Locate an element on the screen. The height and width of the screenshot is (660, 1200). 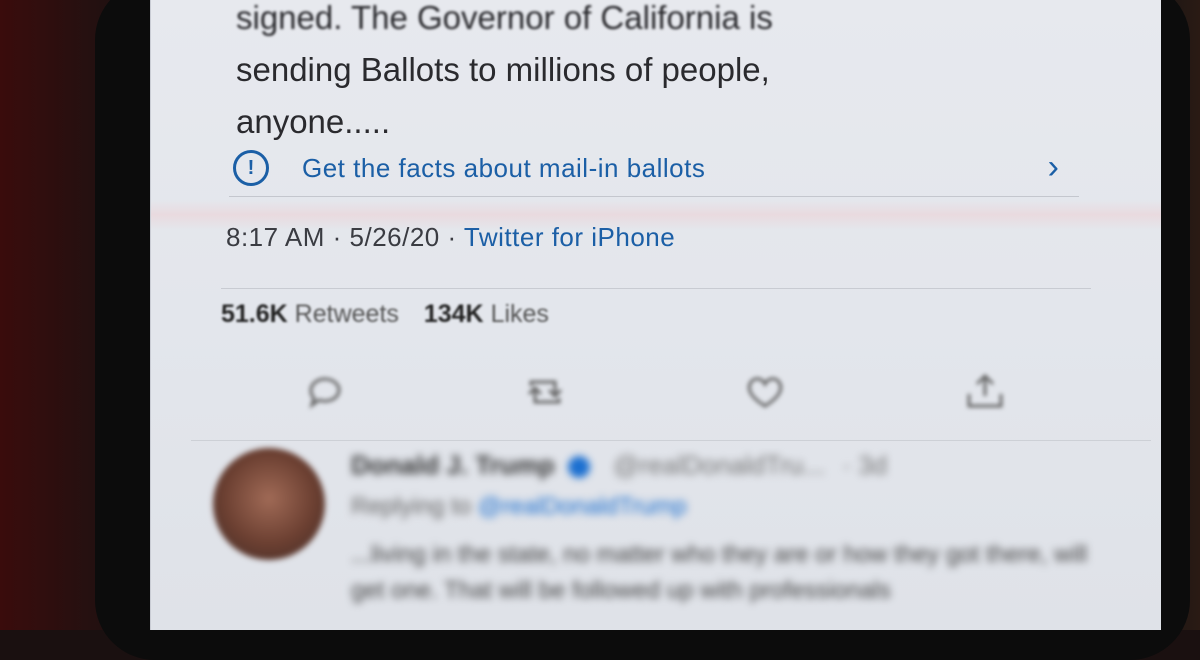
replying-to-label: Replying to is located at coordinates (411, 506).